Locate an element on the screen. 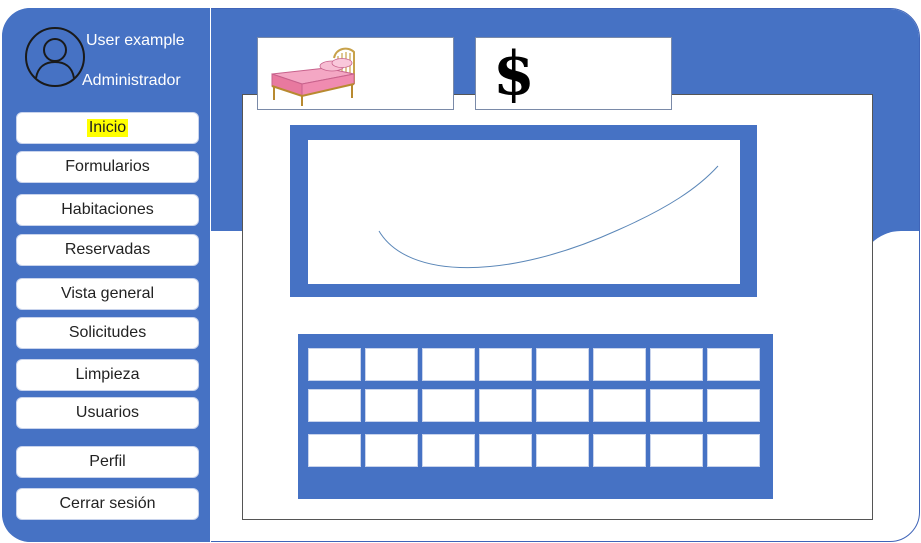  sidebar-item-label: Inicio is located at coordinates (107, 128).